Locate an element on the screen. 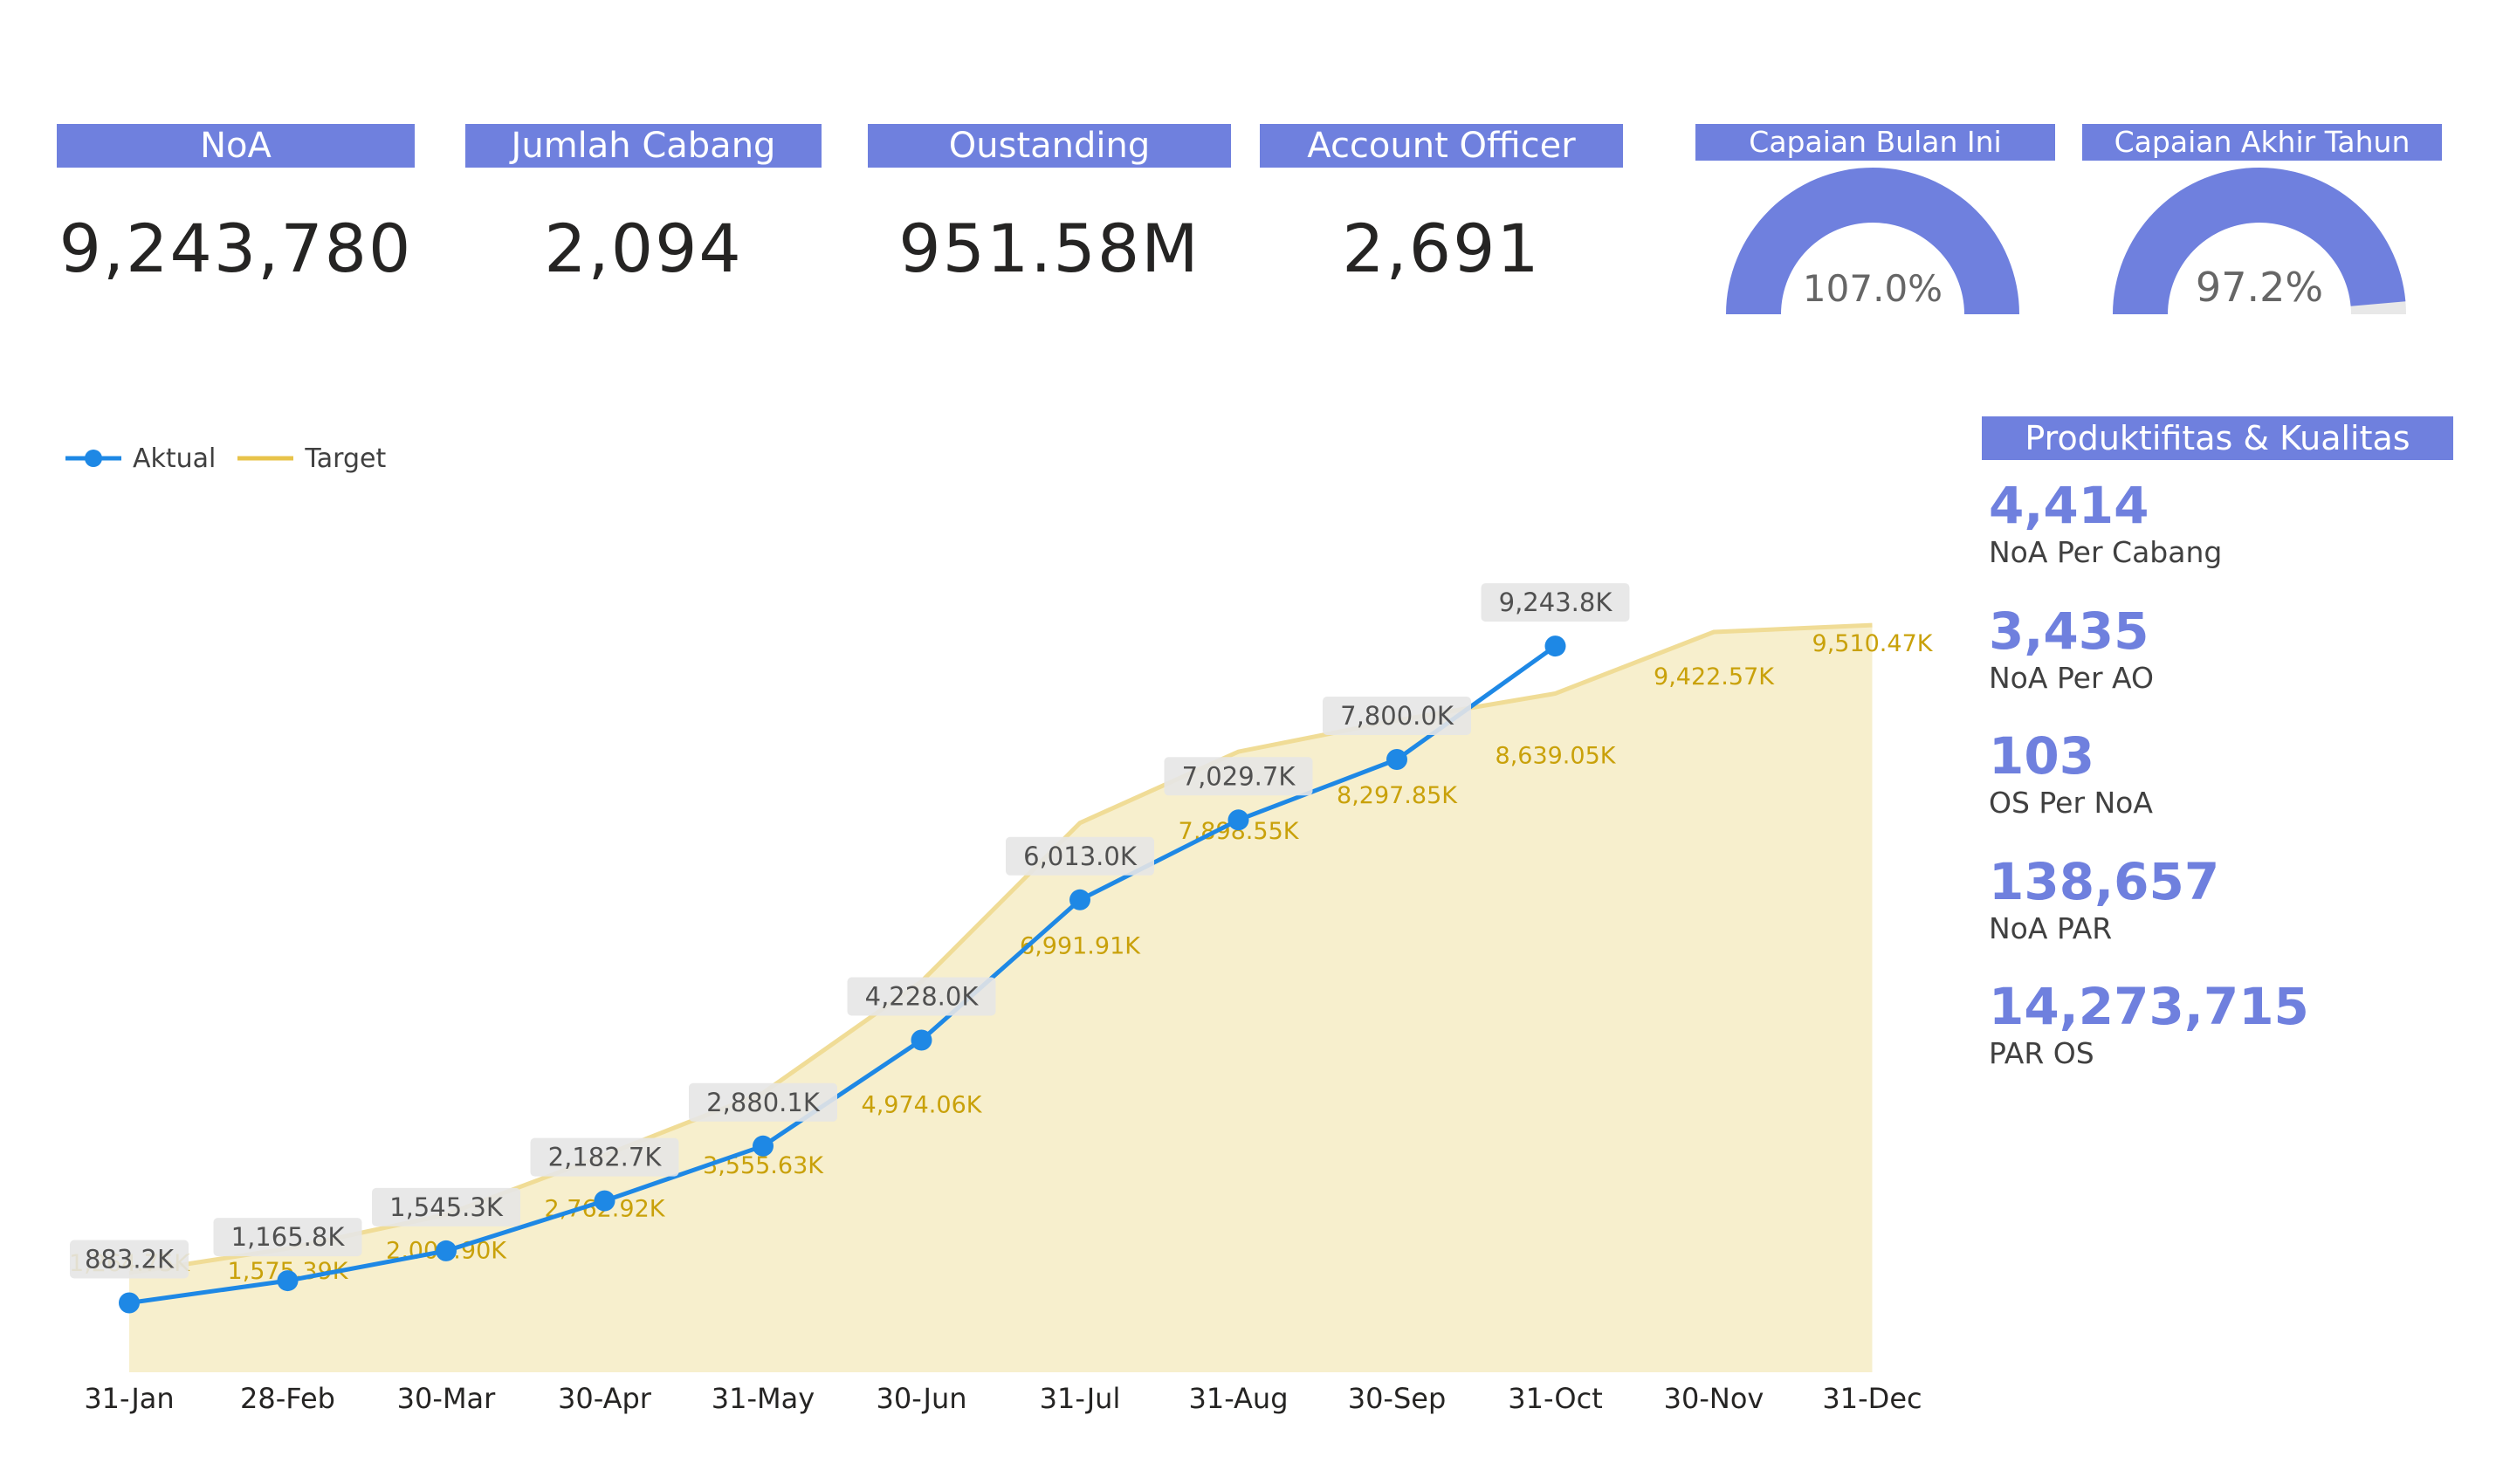  x-tick-label: 30-Apr is located at coordinates (605, 1398).